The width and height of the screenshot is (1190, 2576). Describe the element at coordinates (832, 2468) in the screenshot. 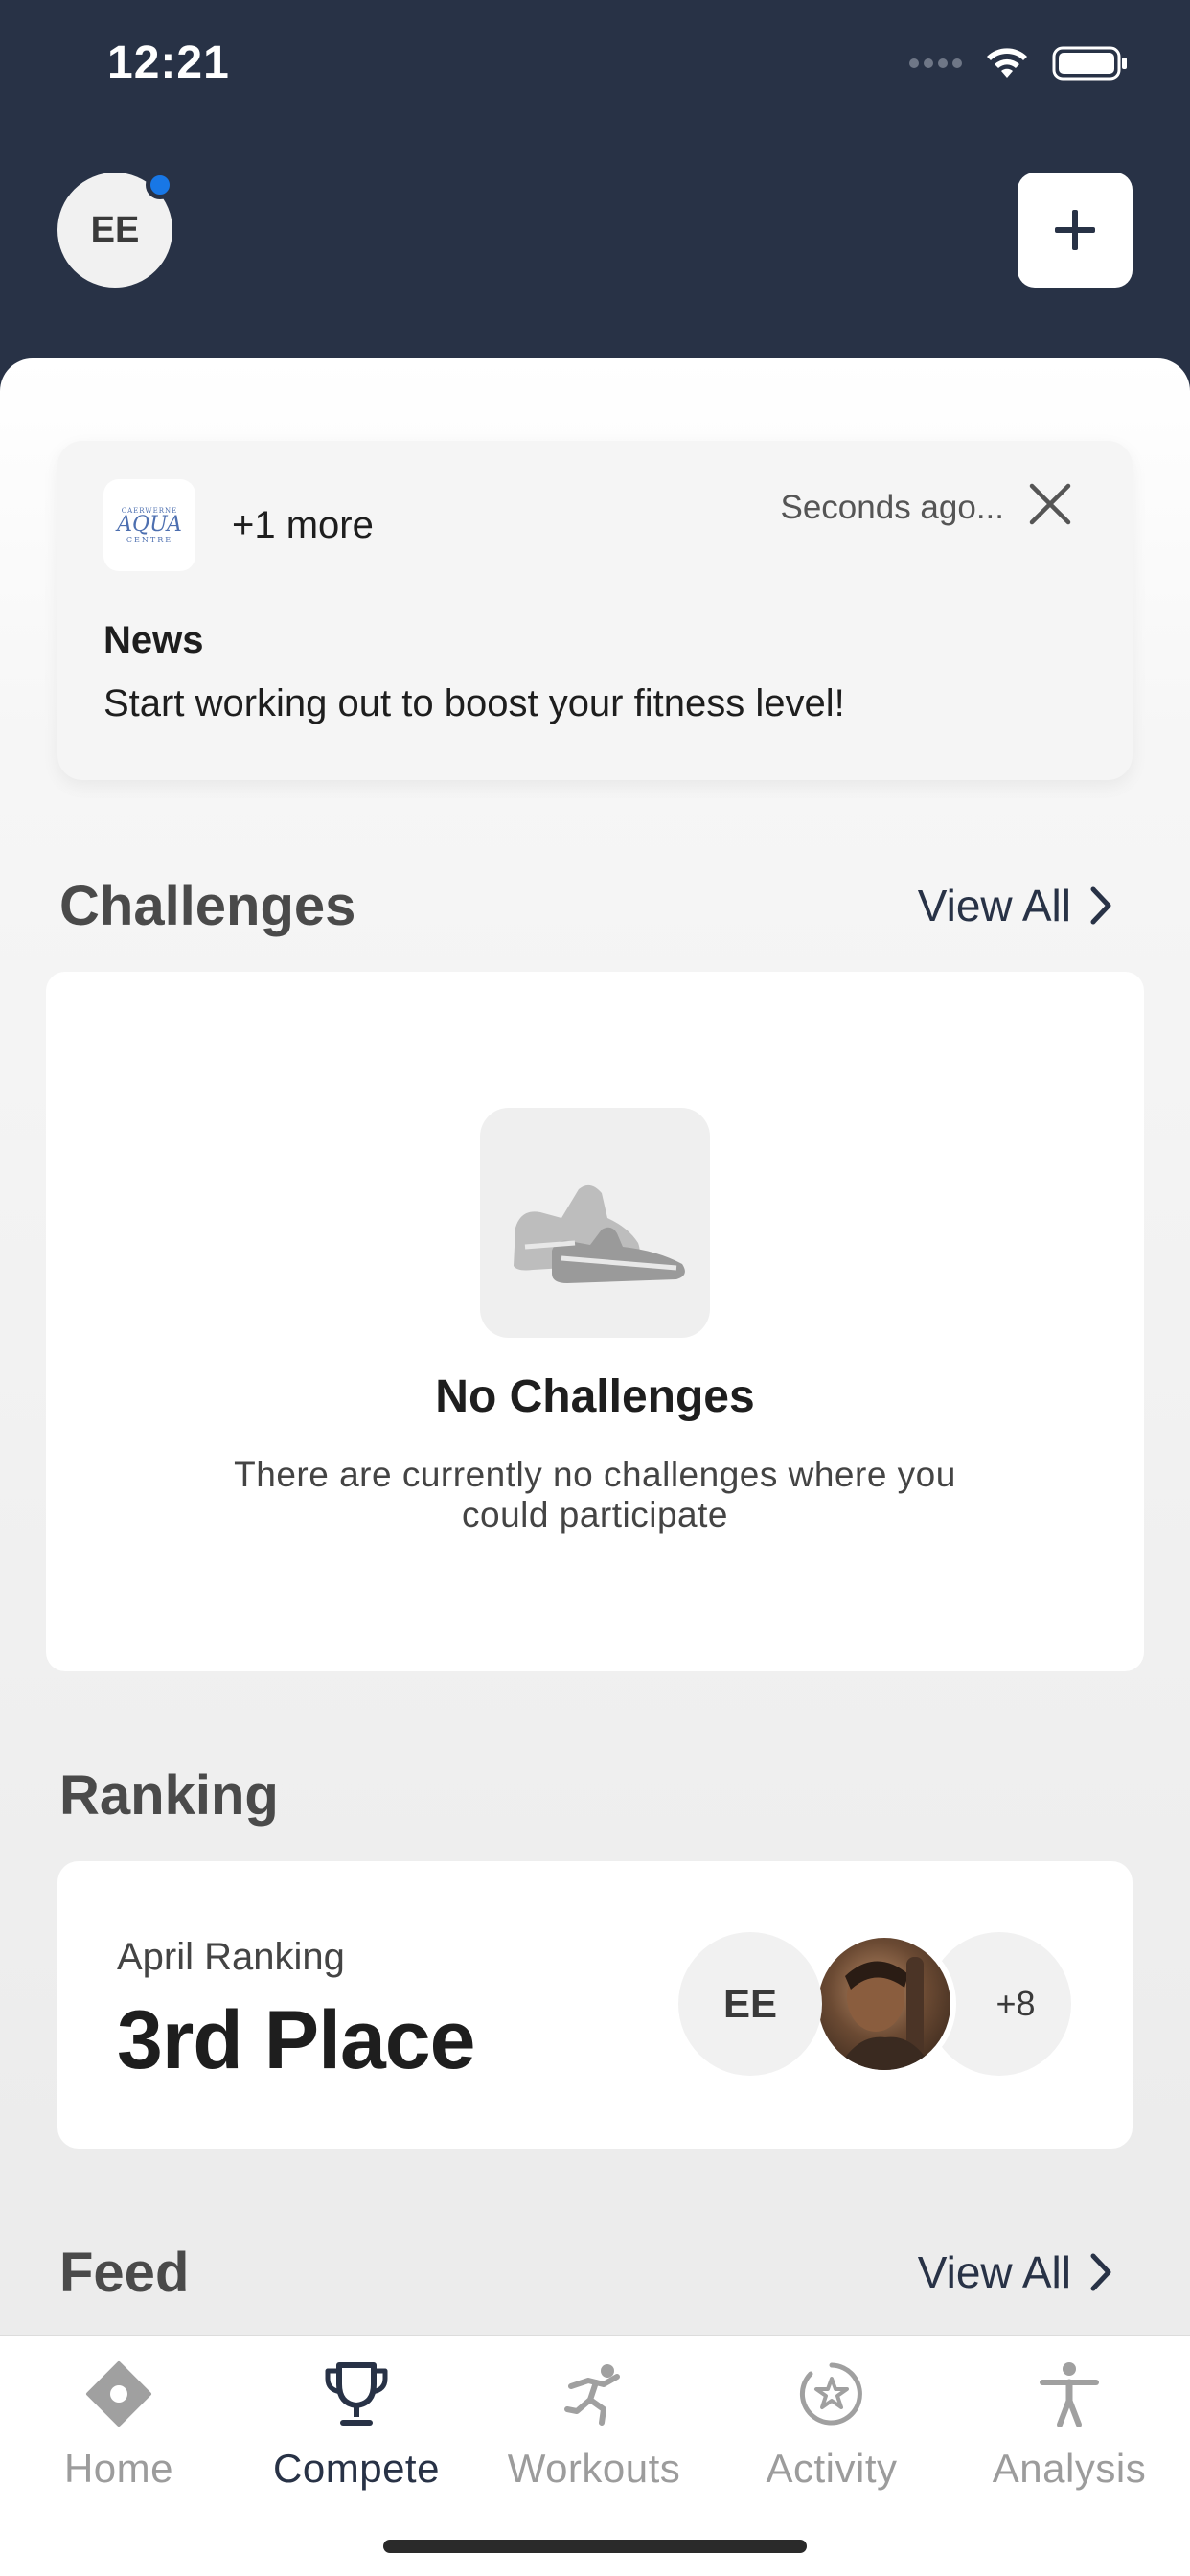

I see `tab-label: Activity` at that location.